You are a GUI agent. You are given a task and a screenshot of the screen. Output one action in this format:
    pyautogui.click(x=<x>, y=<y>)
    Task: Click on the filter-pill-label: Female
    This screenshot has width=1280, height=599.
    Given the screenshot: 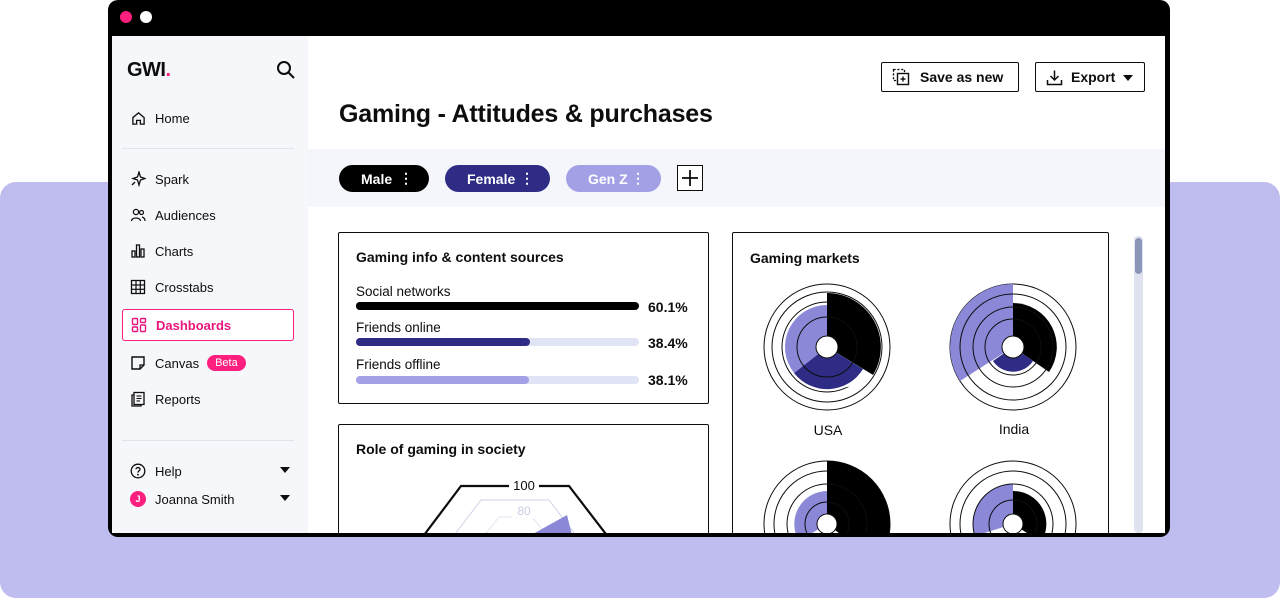 What is the action you would take?
    pyautogui.click(x=491, y=178)
    